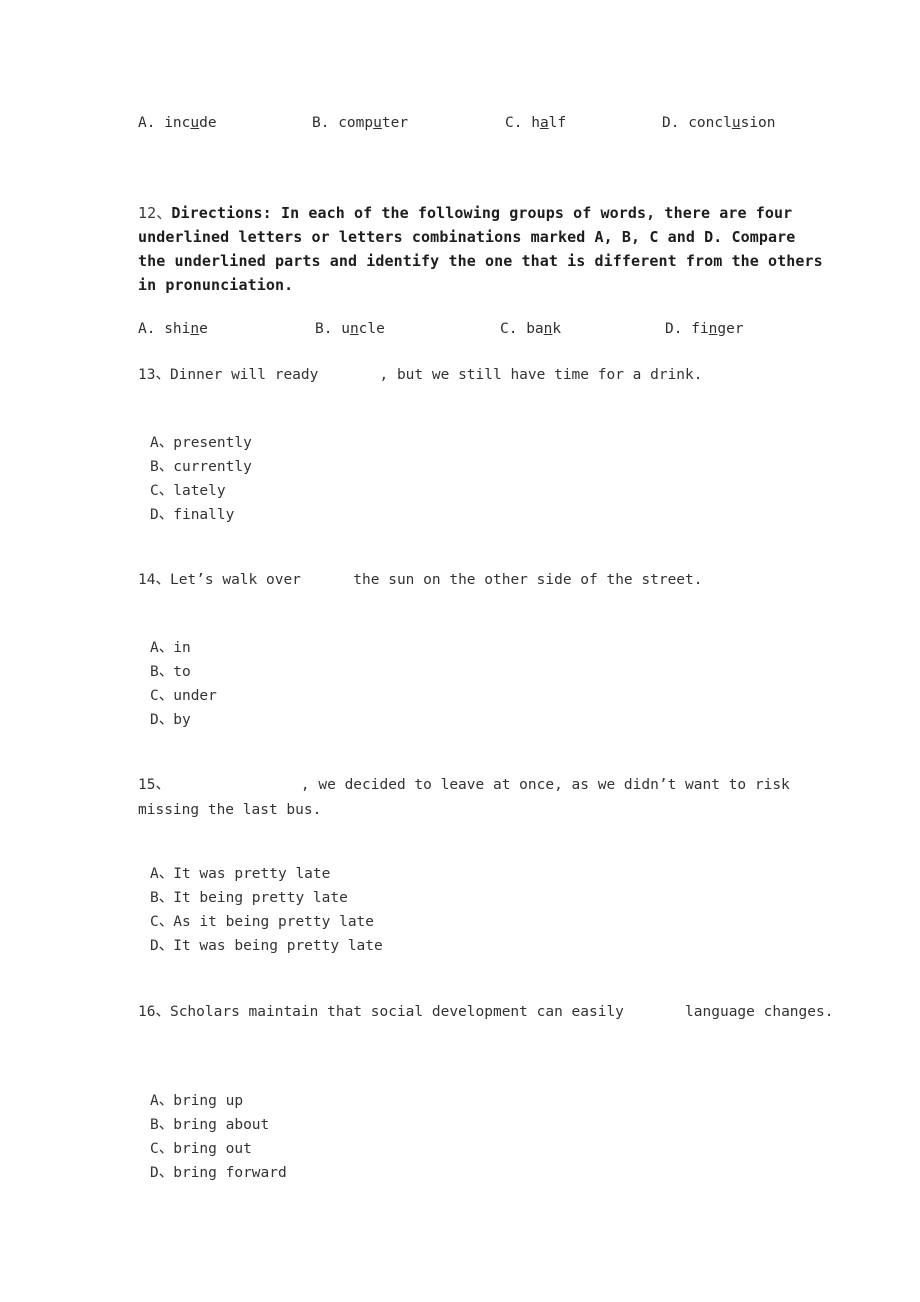  I want to click on pronunciation-options-row-12: A. shine B. uncle C. bank D. finger, so click(508, 329).